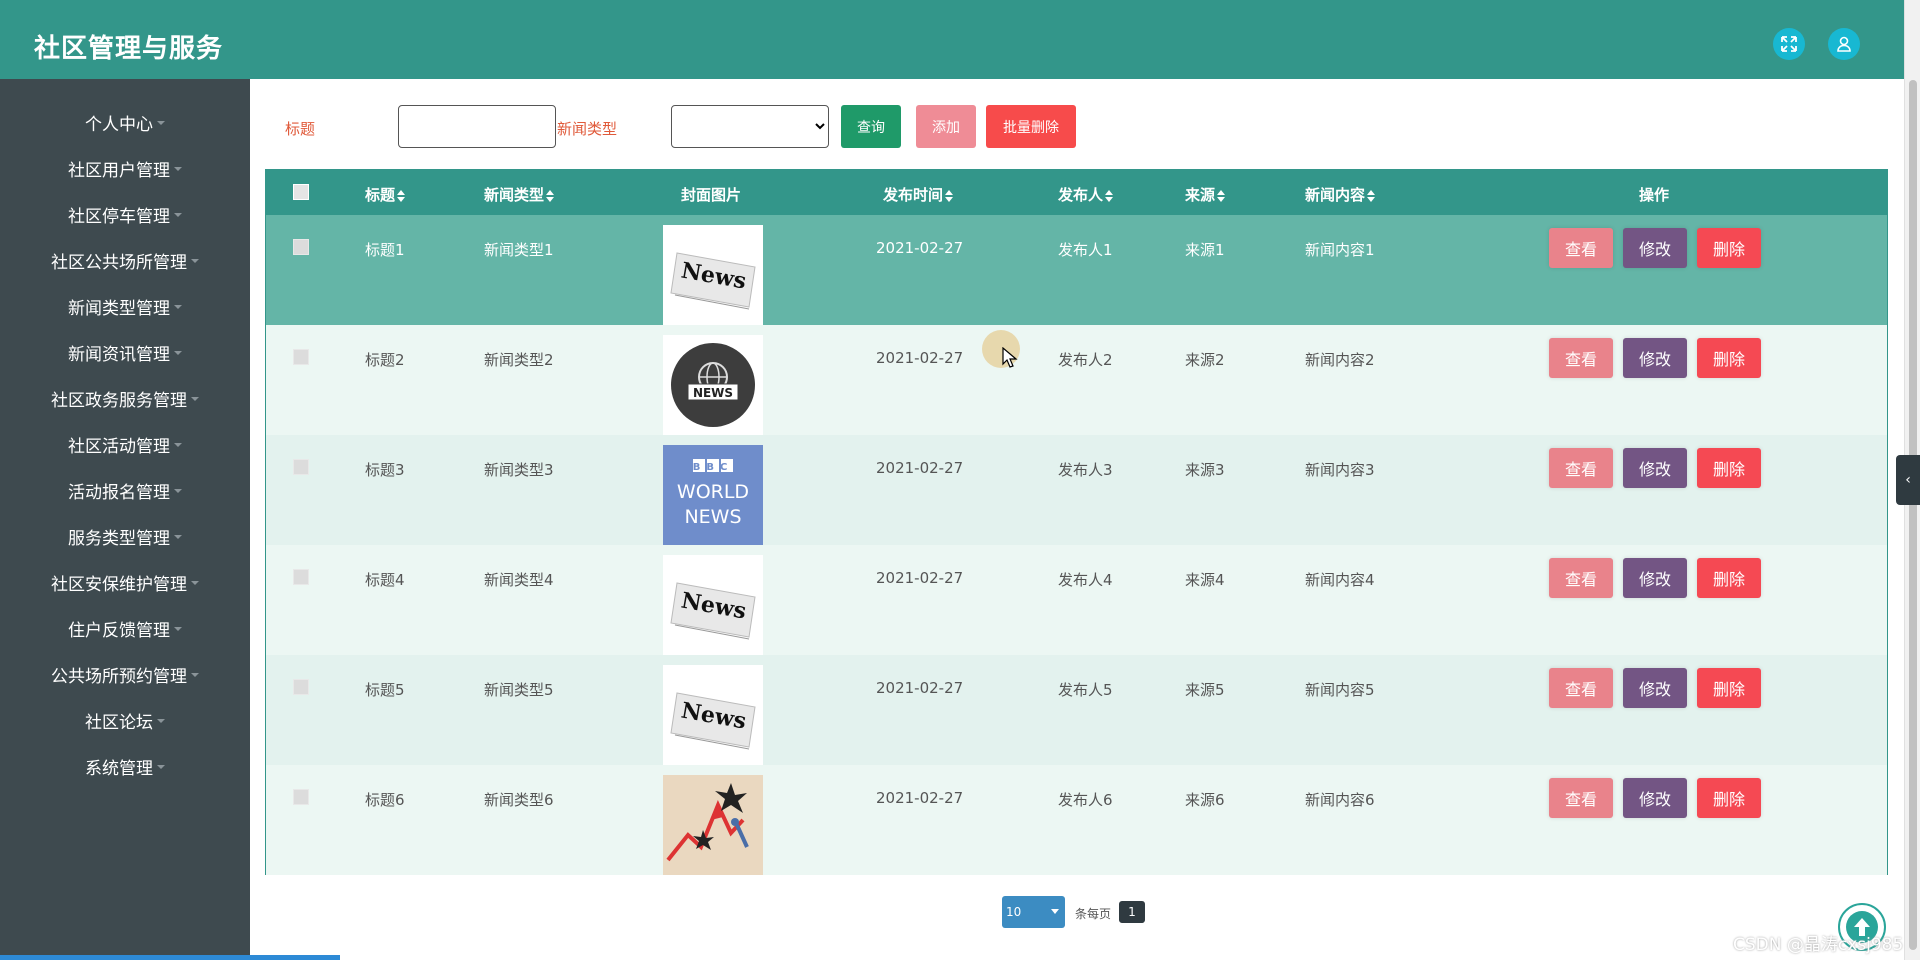 This screenshot has height=960, width=1920. I want to click on top-header: 社区管理与服务, so click(952, 39).